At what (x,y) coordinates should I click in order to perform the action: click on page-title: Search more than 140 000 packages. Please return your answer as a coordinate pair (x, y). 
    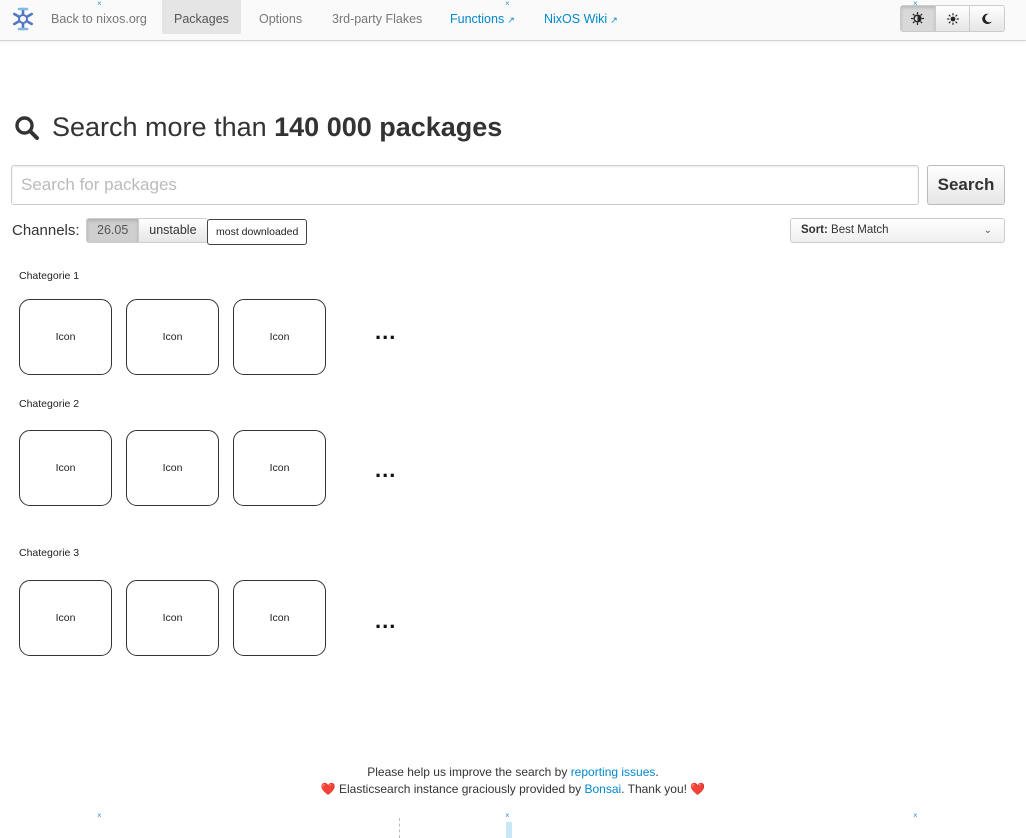
    Looking at the image, I should click on (258, 127).